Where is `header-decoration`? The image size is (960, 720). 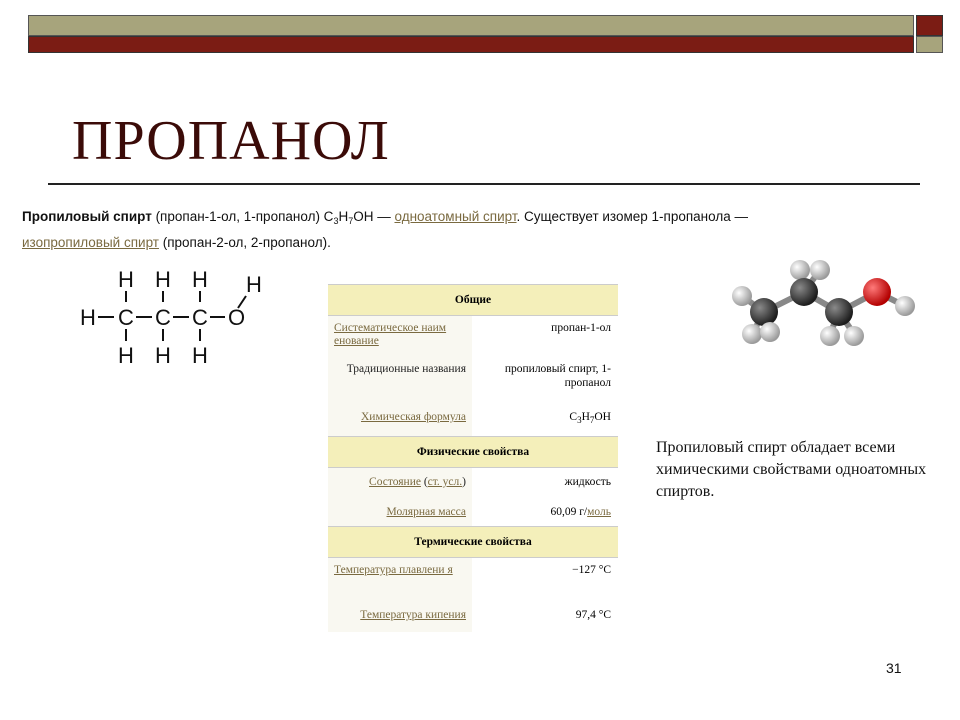
header-decoration is located at coordinates (485, 35).